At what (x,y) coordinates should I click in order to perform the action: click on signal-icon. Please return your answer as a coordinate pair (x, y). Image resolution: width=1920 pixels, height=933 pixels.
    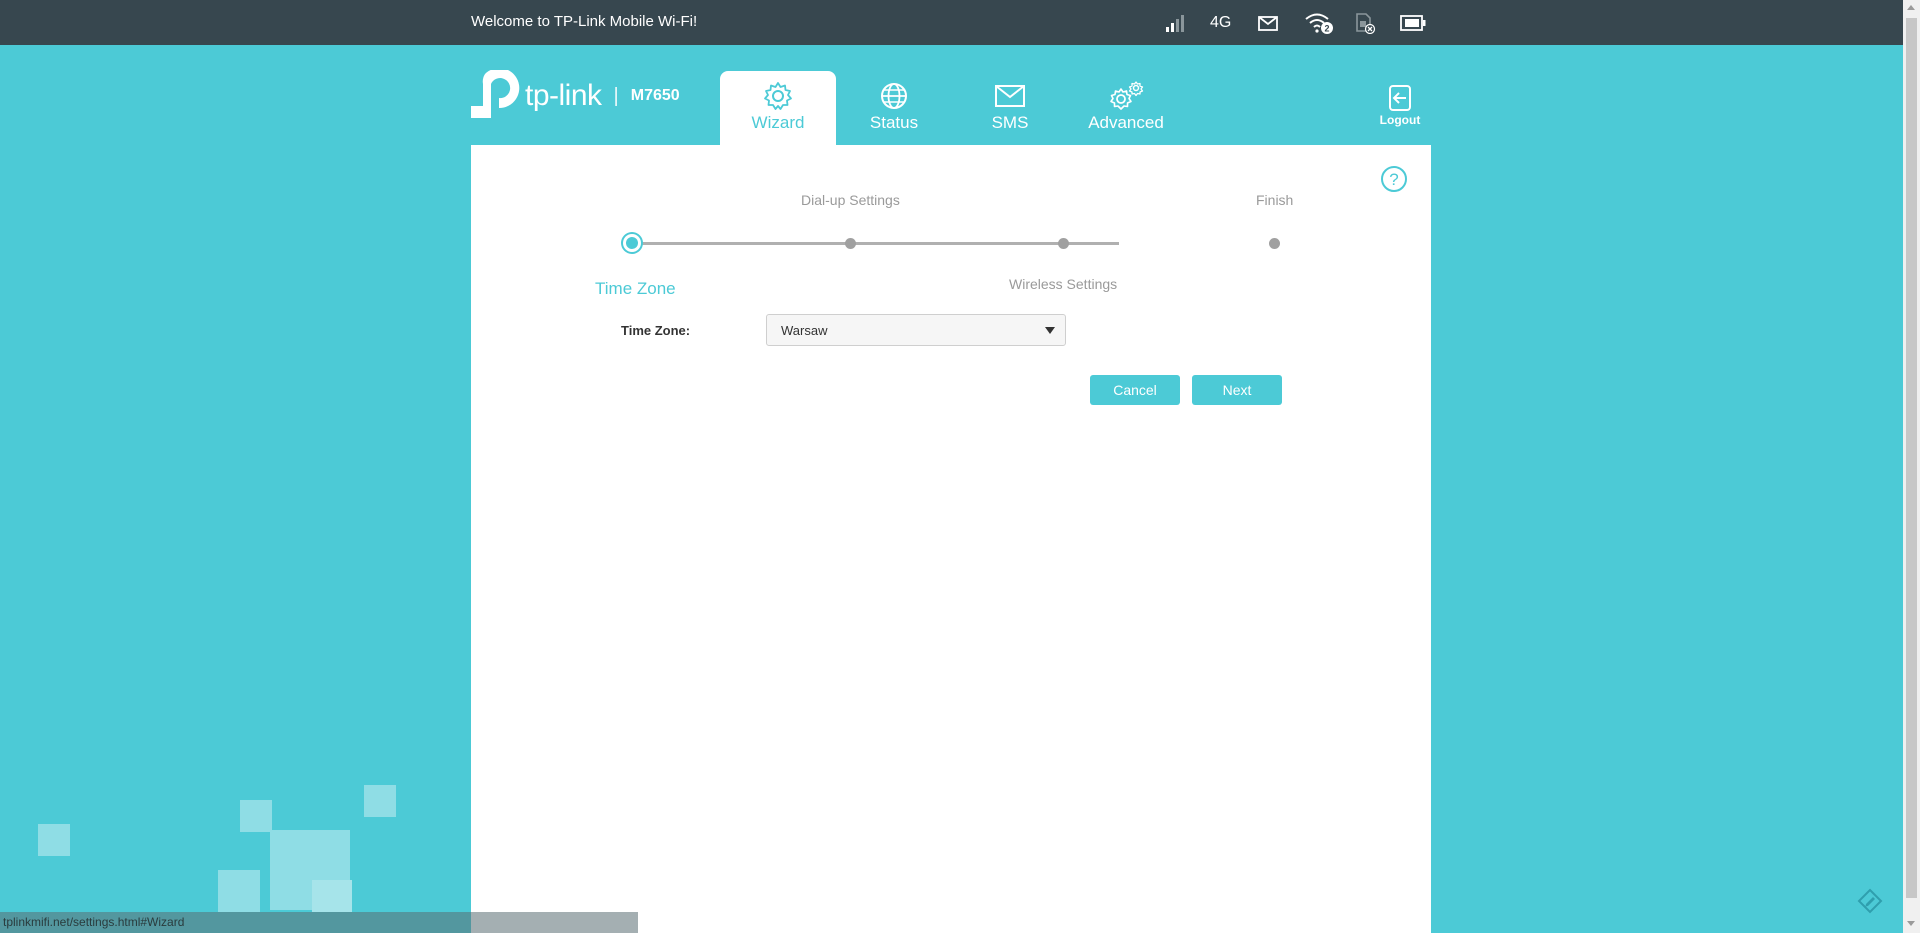
    Looking at the image, I should click on (1175, 23).